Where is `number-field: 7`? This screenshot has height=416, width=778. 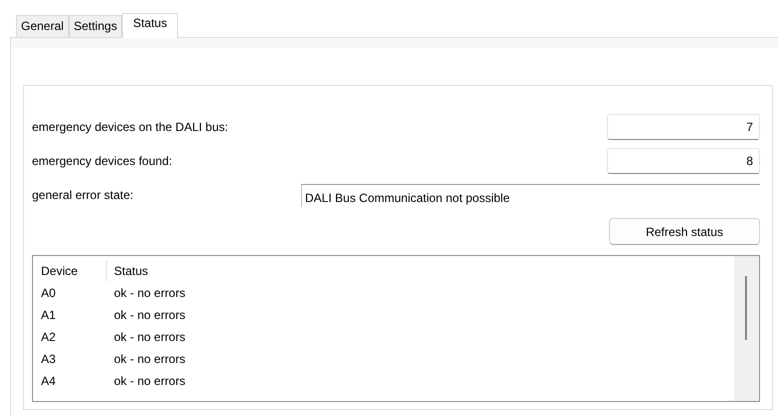
number-field: 7 is located at coordinates (683, 127).